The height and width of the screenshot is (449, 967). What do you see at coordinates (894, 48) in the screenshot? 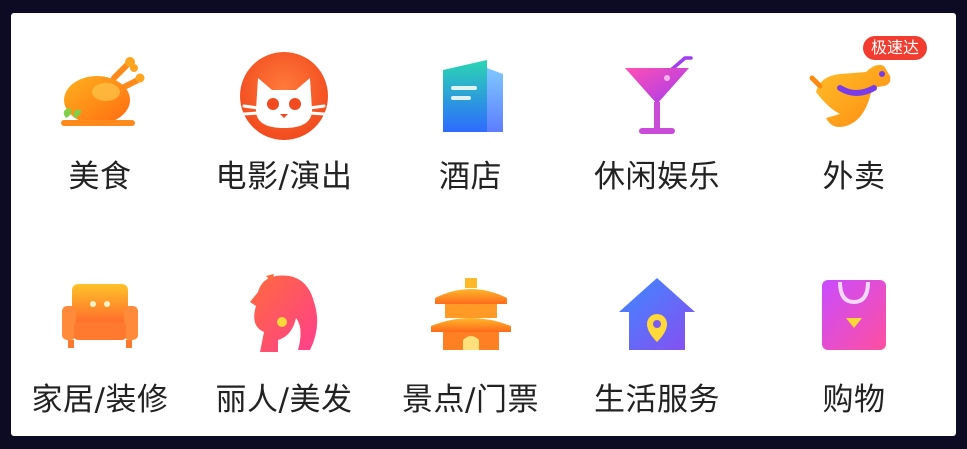
I see `express-badge: 极速达` at bounding box center [894, 48].